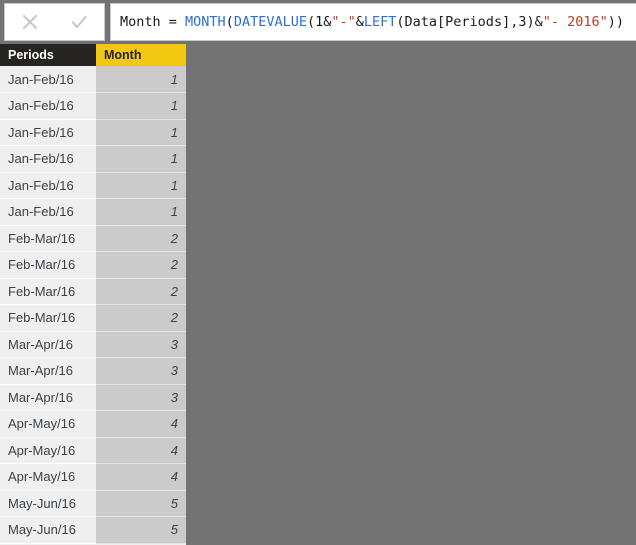 Image resolution: width=636 pixels, height=545 pixels. What do you see at coordinates (469, 22) in the screenshot?
I see `formula-token-plain: (Data[Periods],3)&` at bounding box center [469, 22].